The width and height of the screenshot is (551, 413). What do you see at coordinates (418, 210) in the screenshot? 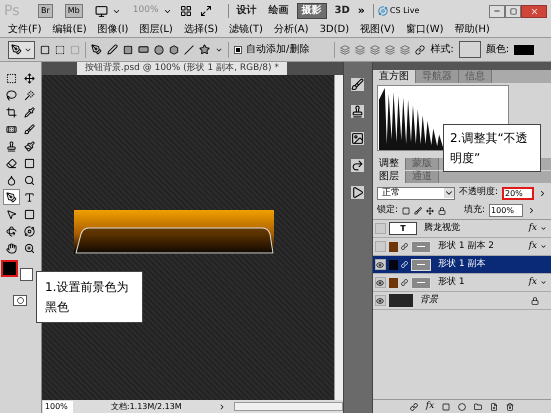
I see `lock-pixels-icon` at bounding box center [418, 210].